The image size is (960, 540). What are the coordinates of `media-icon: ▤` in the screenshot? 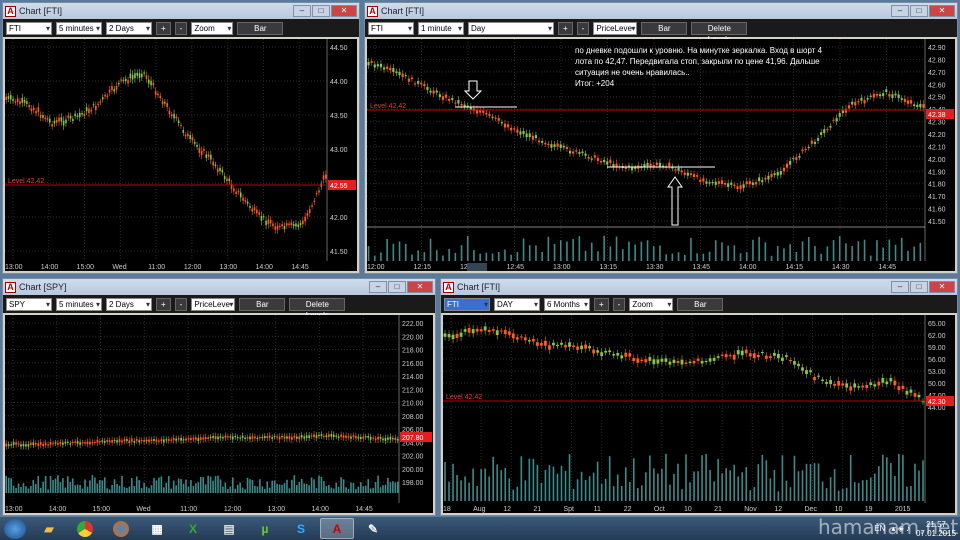 It's located at (229, 528).